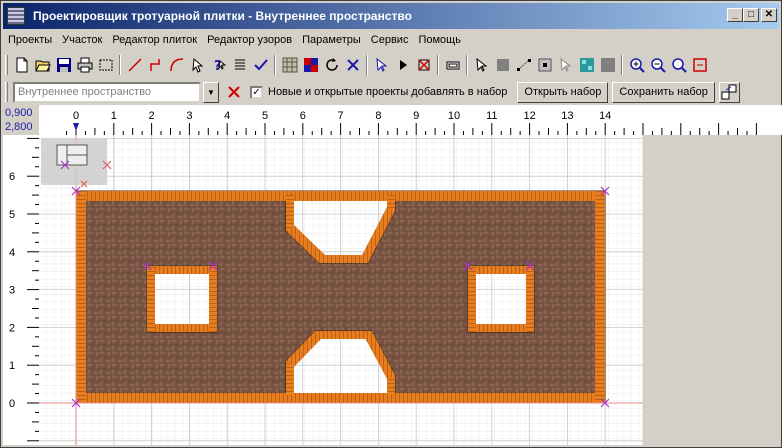 This screenshot has width=782, height=448. I want to click on remove-project-icon, so click(233, 92).